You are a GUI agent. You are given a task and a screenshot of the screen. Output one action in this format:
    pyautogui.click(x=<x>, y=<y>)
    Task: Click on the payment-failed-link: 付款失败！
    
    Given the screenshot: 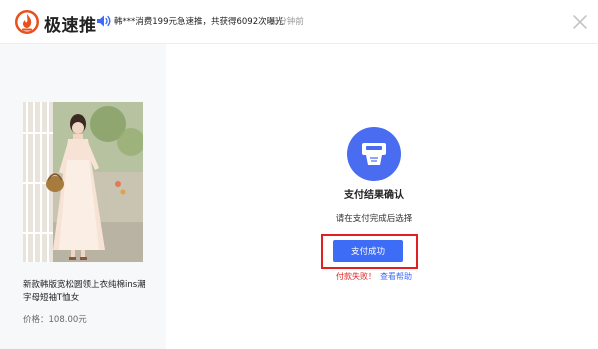 What is the action you would take?
    pyautogui.click(x=356, y=276)
    